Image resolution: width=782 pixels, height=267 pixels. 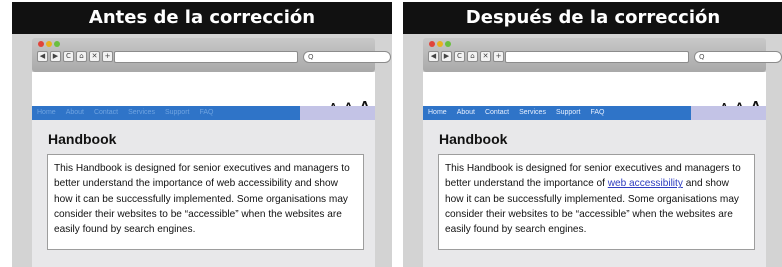 What do you see at coordinates (254, 184) in the screenshot?
I see `inline-text-web-accessibility: web accessibility` at bounding box center [254, 184].